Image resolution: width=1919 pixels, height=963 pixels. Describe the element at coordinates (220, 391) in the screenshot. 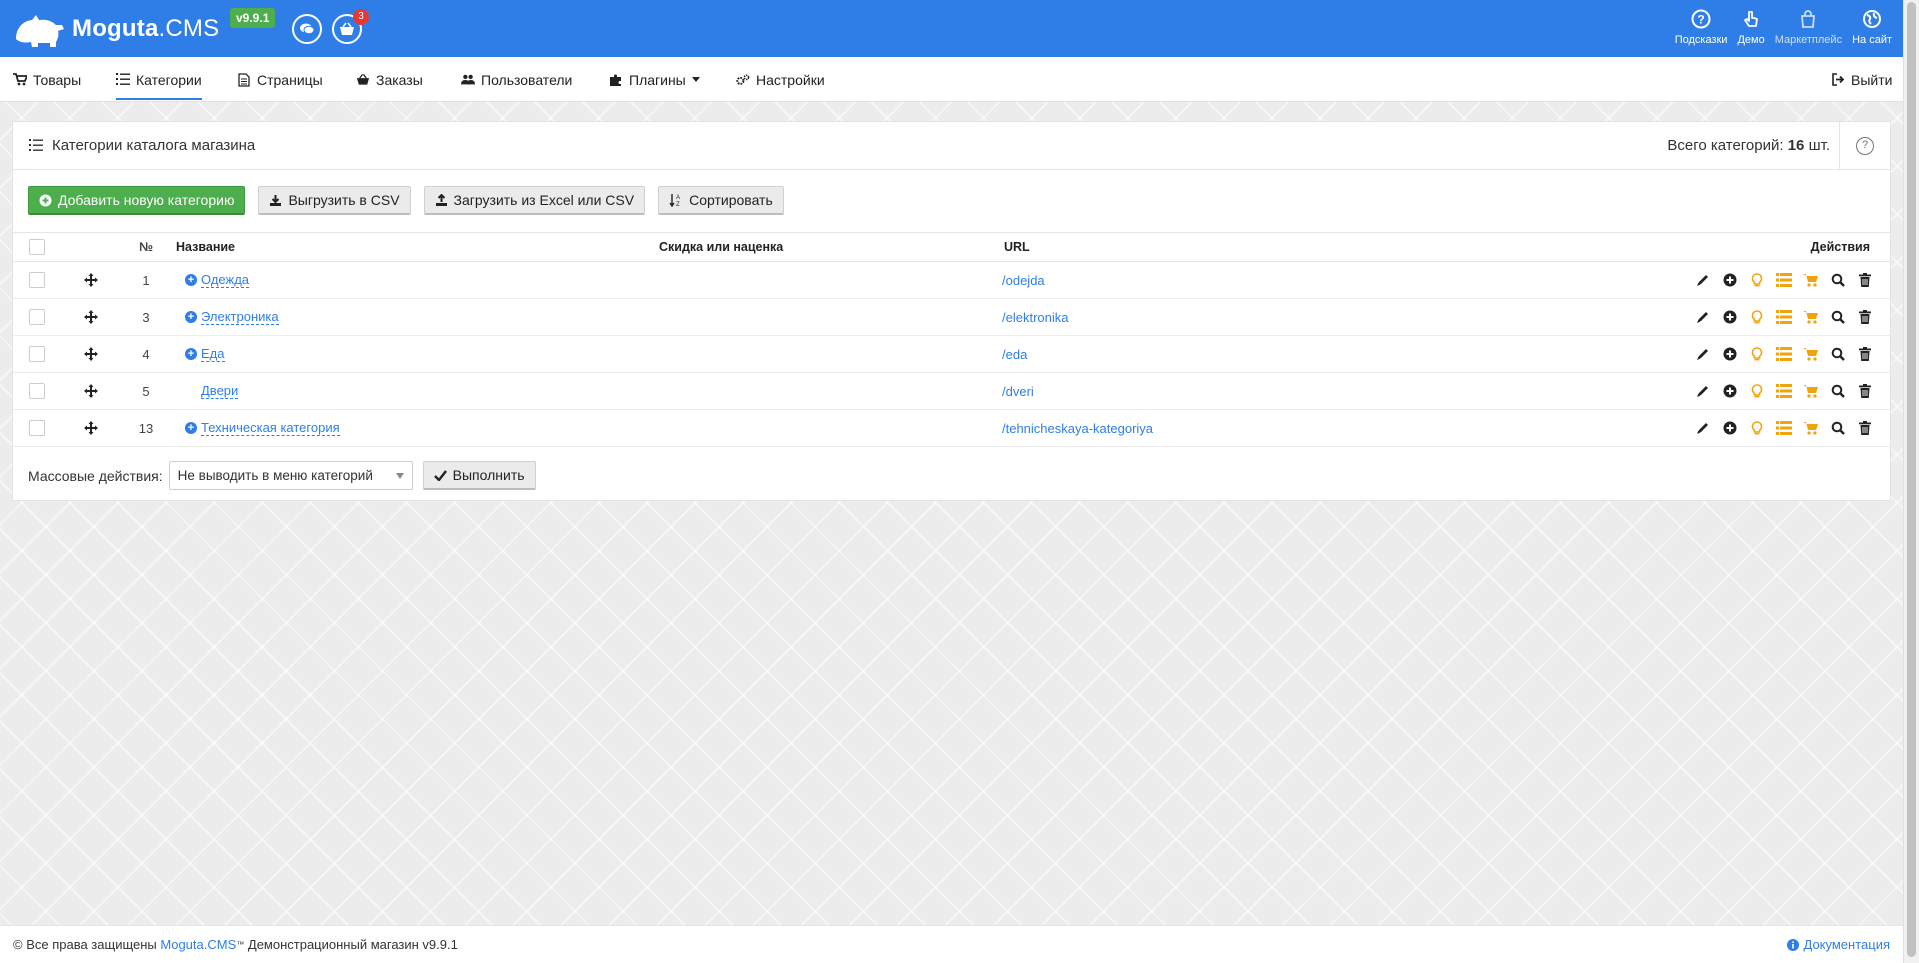

I see `category-name-link: Двери` at that location.